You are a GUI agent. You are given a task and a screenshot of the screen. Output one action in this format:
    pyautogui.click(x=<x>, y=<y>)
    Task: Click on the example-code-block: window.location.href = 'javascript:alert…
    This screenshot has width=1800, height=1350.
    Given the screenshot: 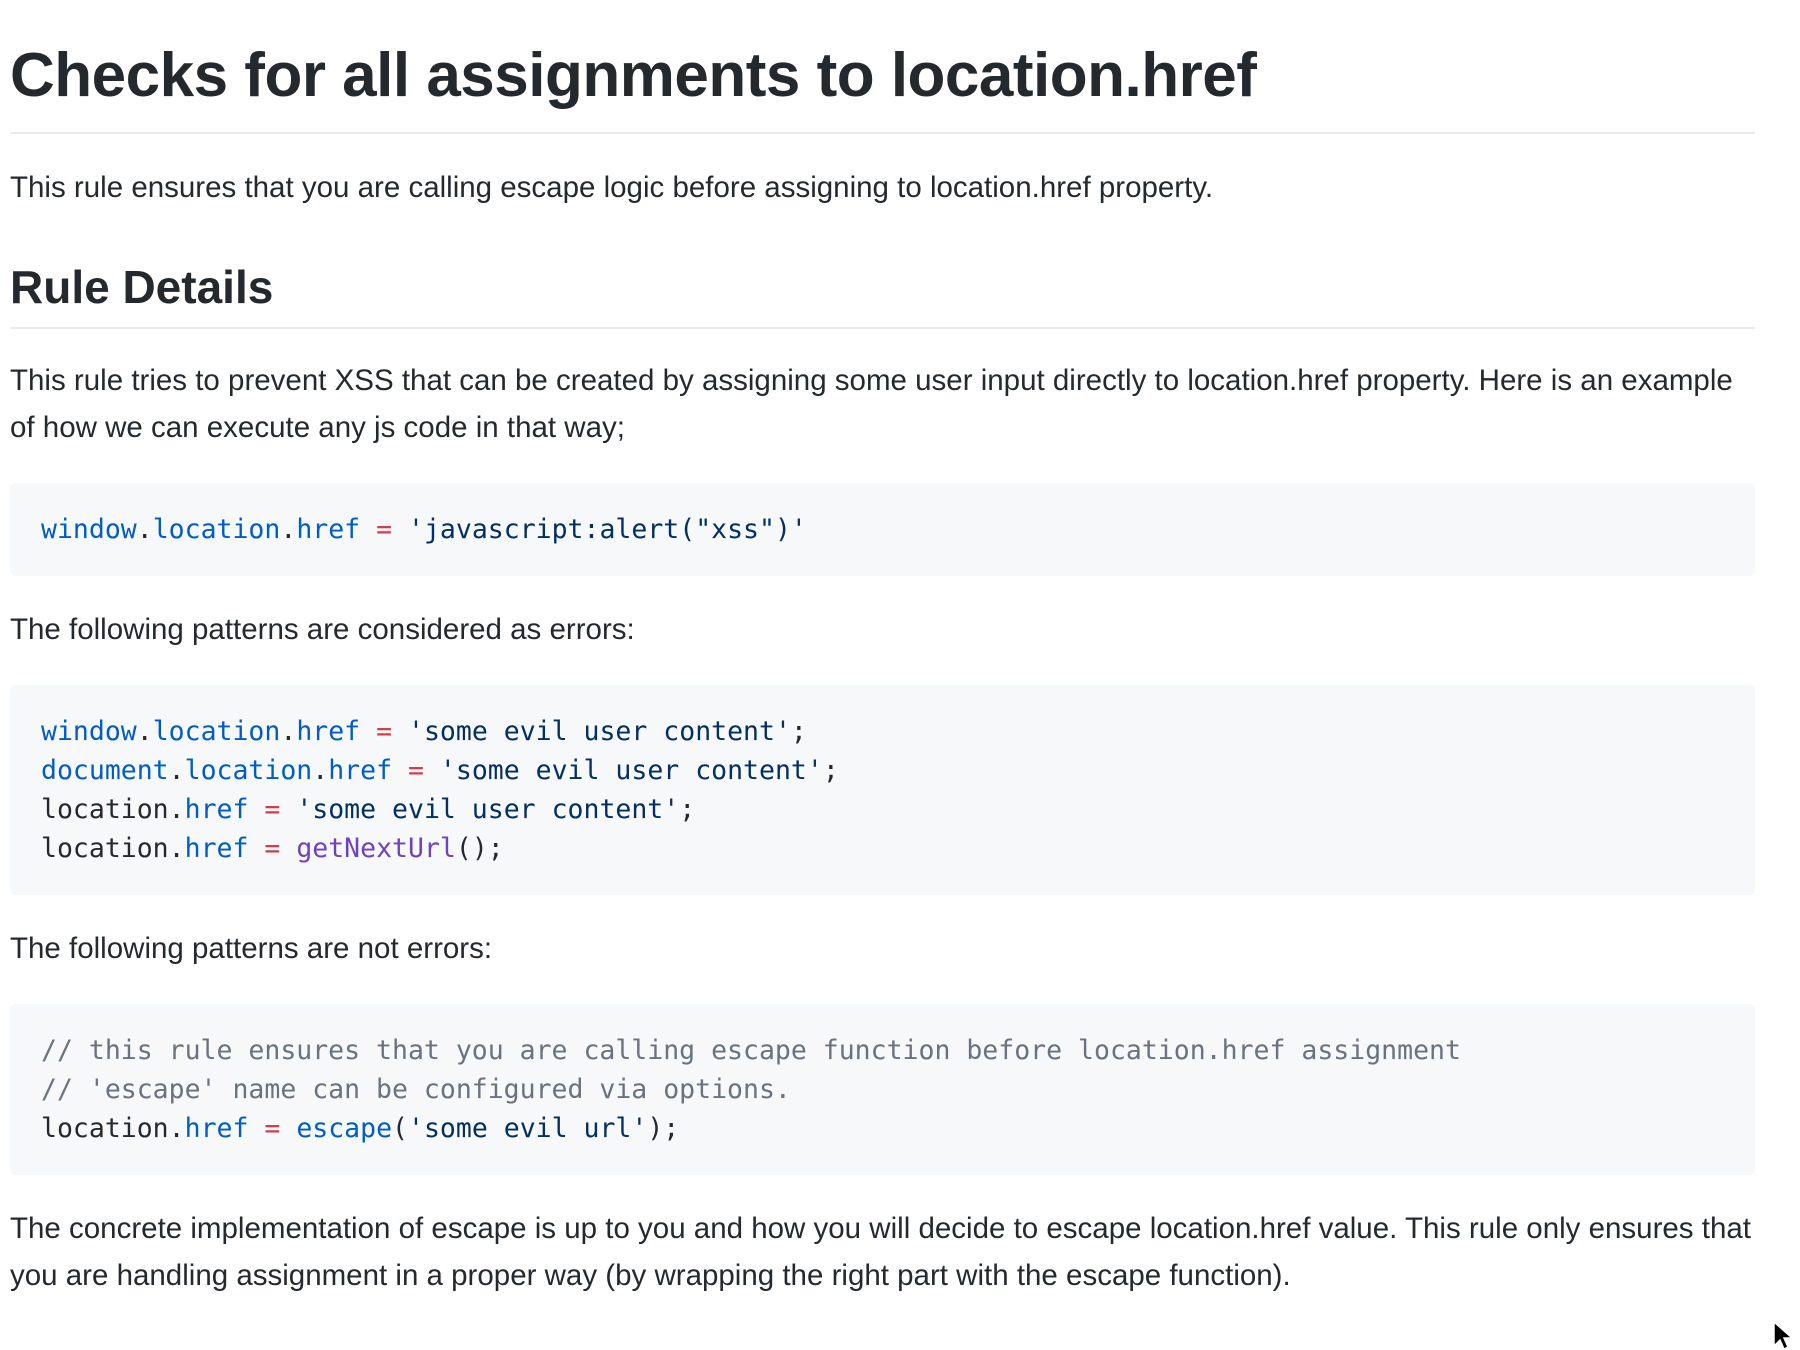 What is the action you would take?
    pyautogui.click(x=882, y=529)
    